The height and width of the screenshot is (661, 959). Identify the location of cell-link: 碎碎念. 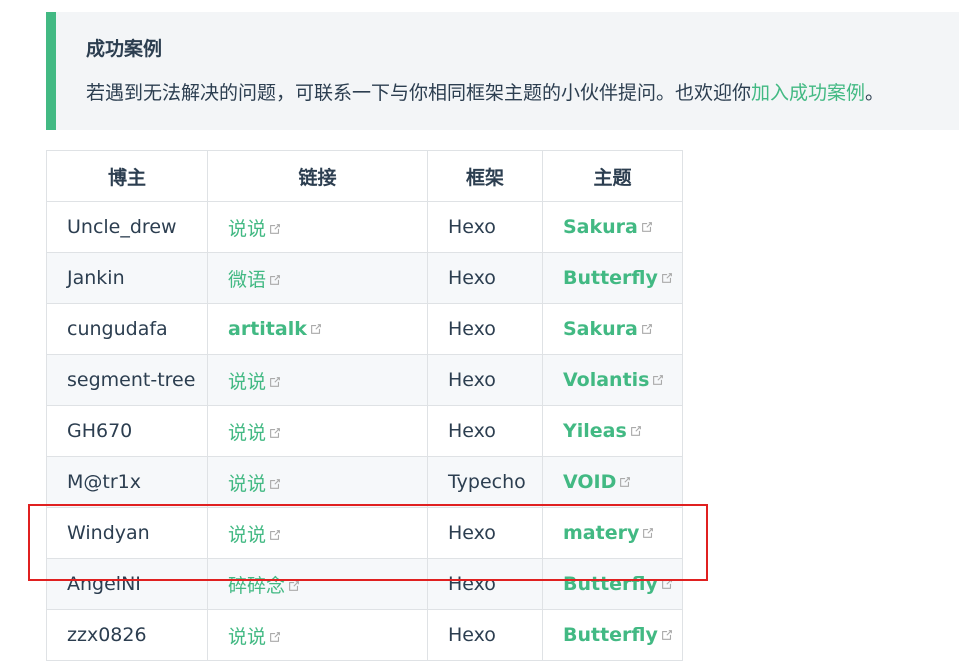
(317, 584).